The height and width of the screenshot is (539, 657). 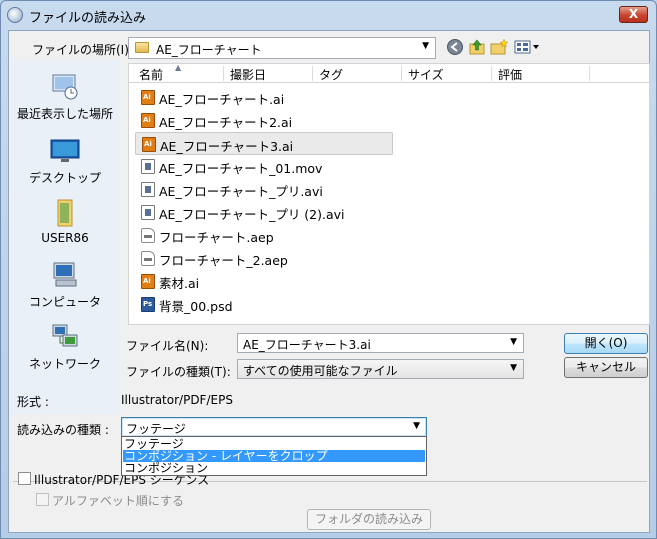 What do you see at coordinates (606, 343) in the screenshot?
I see `open-button: 開く(O)` at bounding box center [606, 343].